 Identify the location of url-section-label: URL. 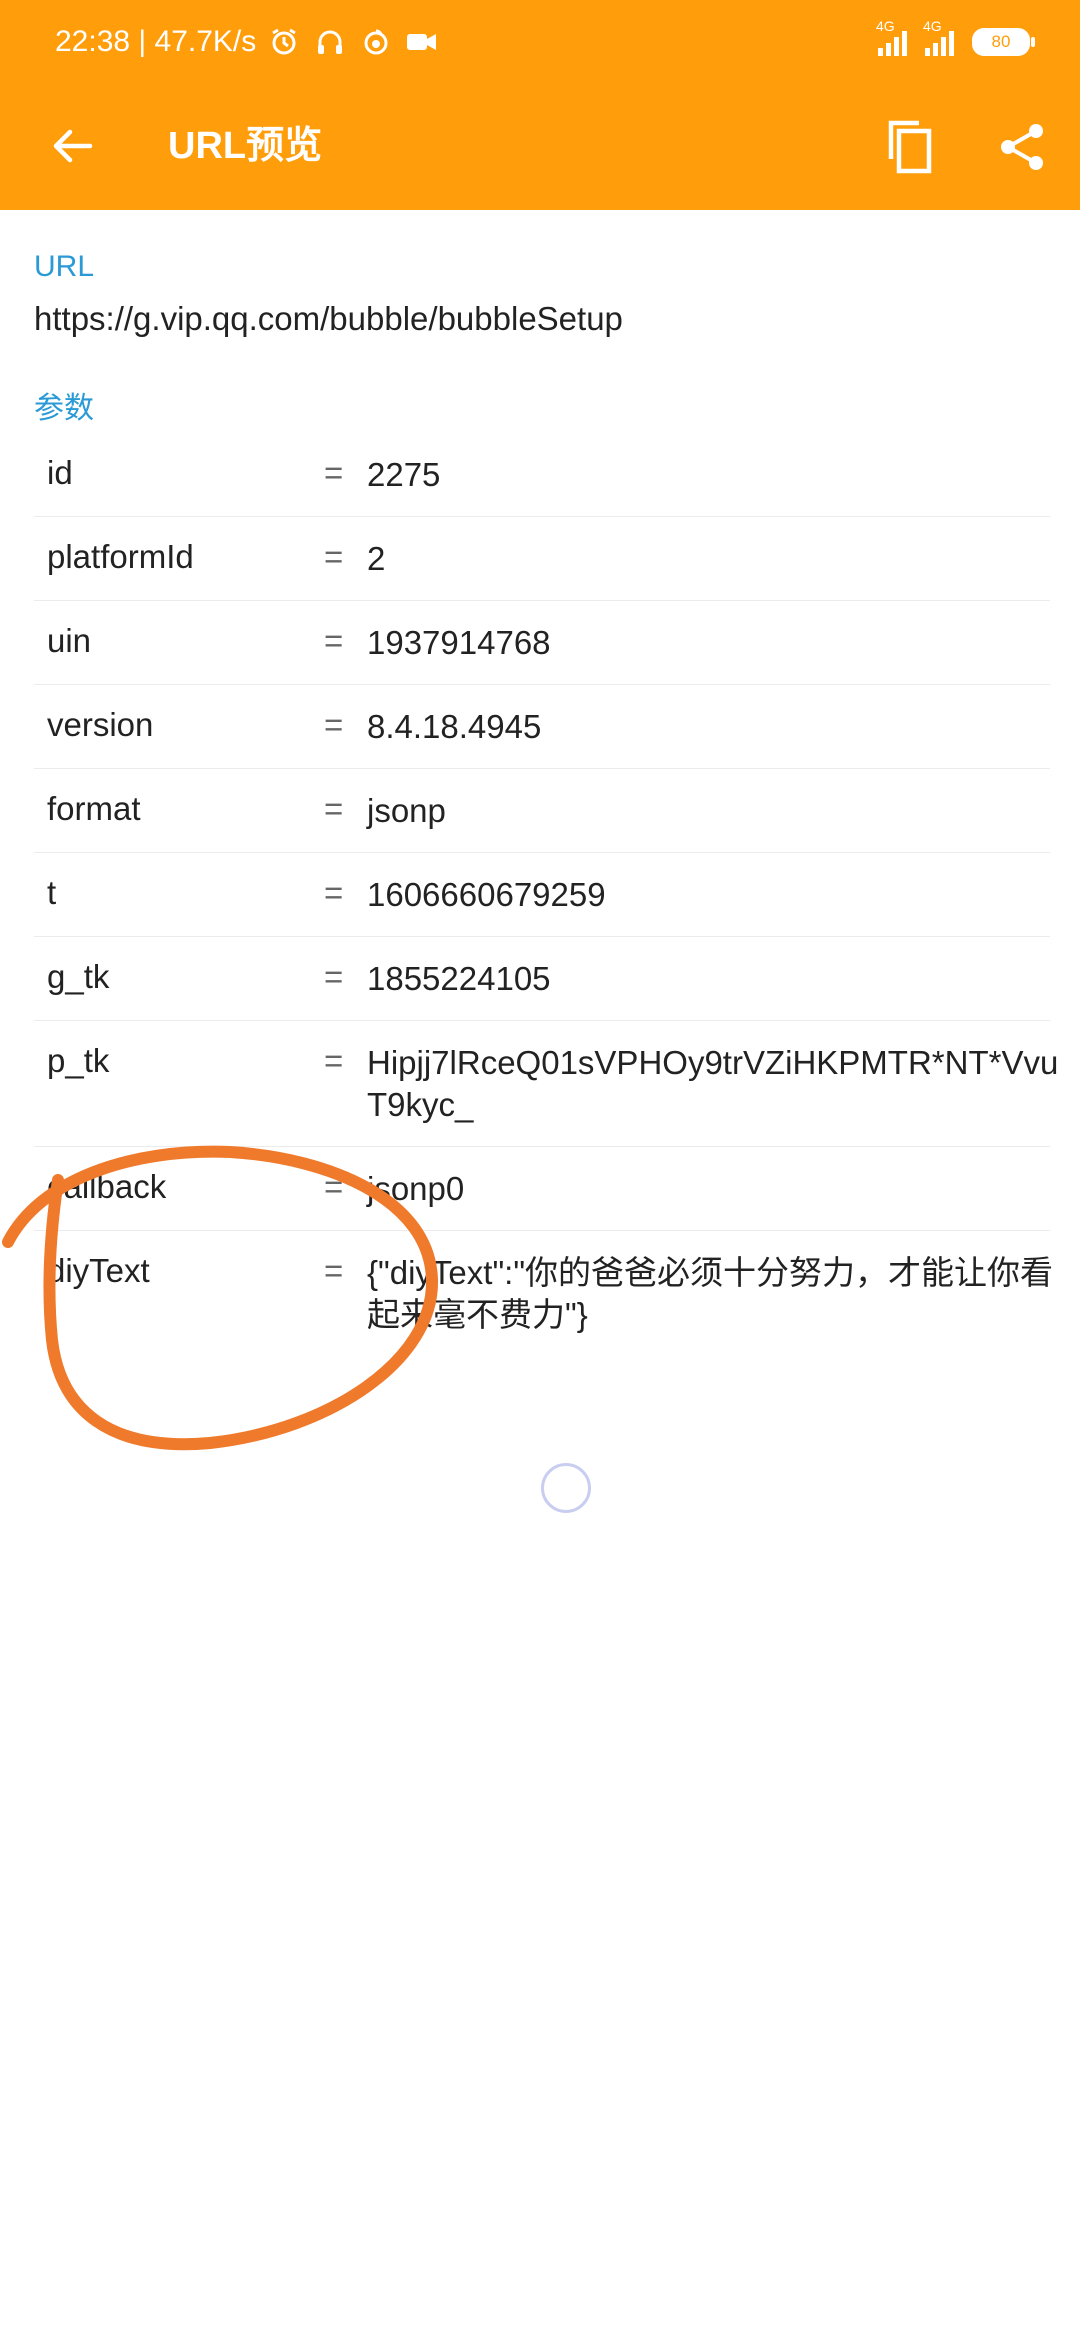
(64, 266).